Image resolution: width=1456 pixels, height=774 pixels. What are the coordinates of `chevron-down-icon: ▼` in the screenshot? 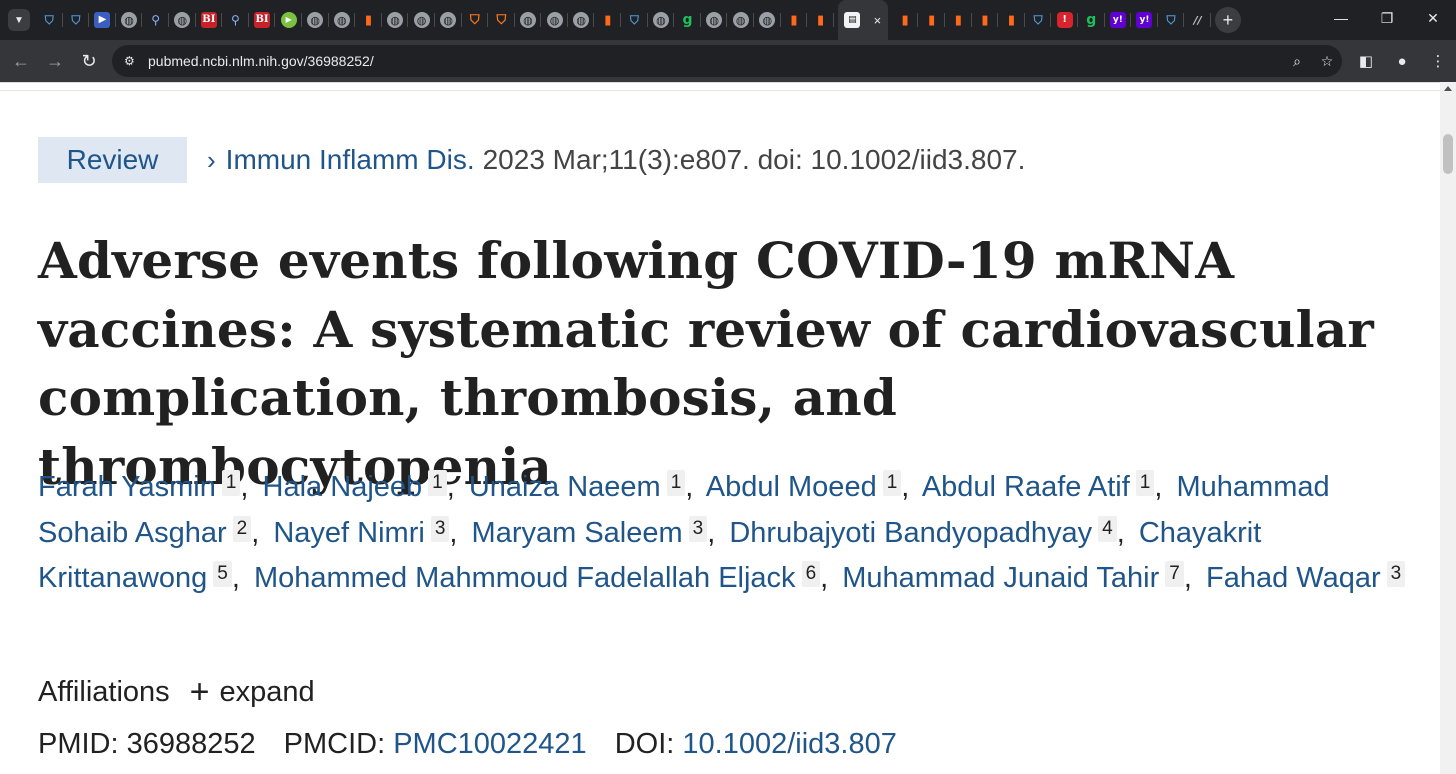 It's located at (19, 20).